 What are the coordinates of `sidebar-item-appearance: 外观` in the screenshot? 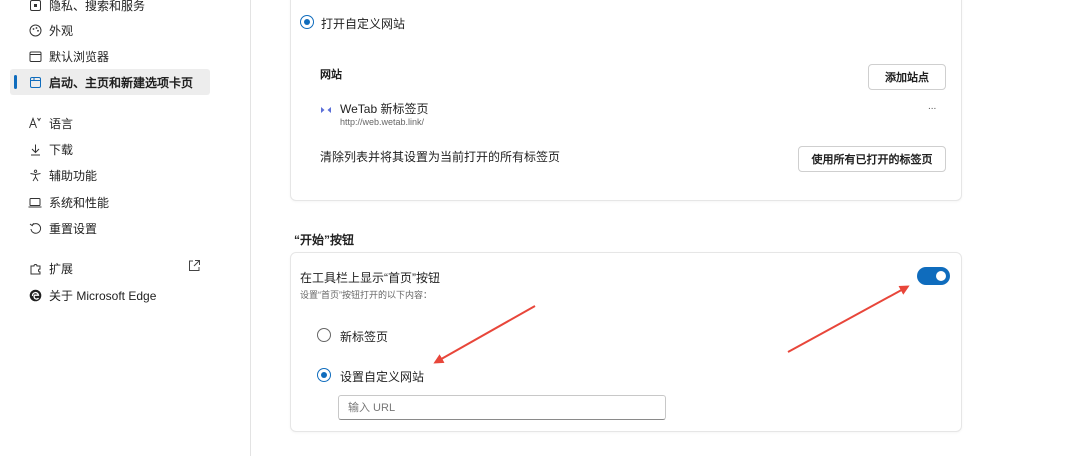 It's located at (110, 30).